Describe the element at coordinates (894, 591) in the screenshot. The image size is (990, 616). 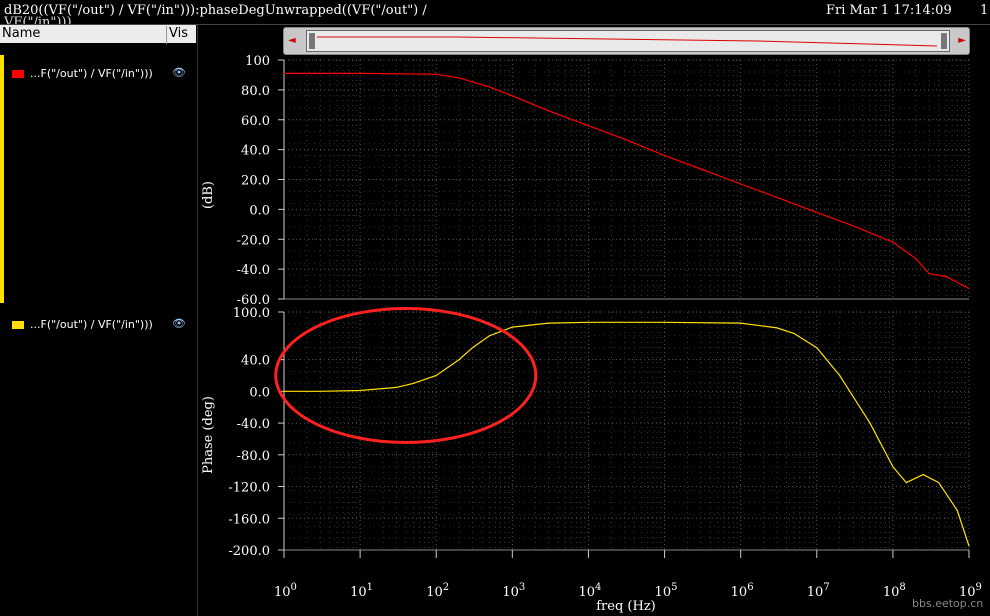
I see `x-tick-label: 108` at that location.